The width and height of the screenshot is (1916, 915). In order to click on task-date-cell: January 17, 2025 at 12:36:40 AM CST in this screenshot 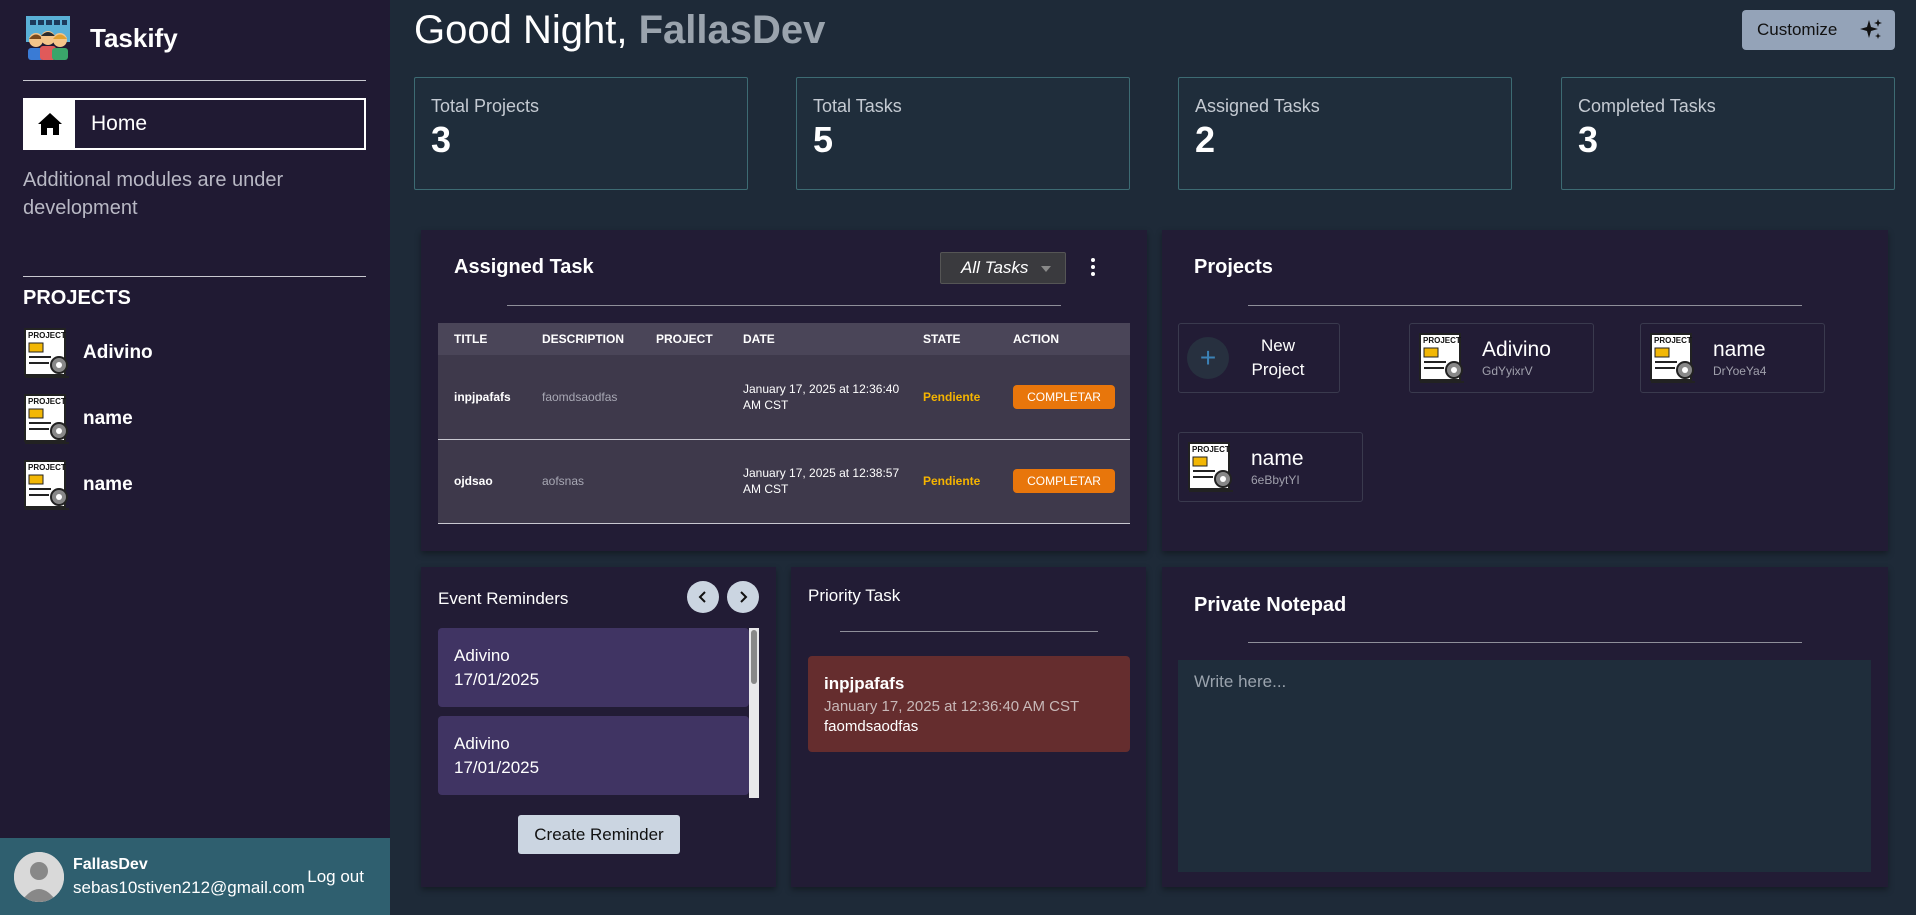, I will do `click(817, 397)`.